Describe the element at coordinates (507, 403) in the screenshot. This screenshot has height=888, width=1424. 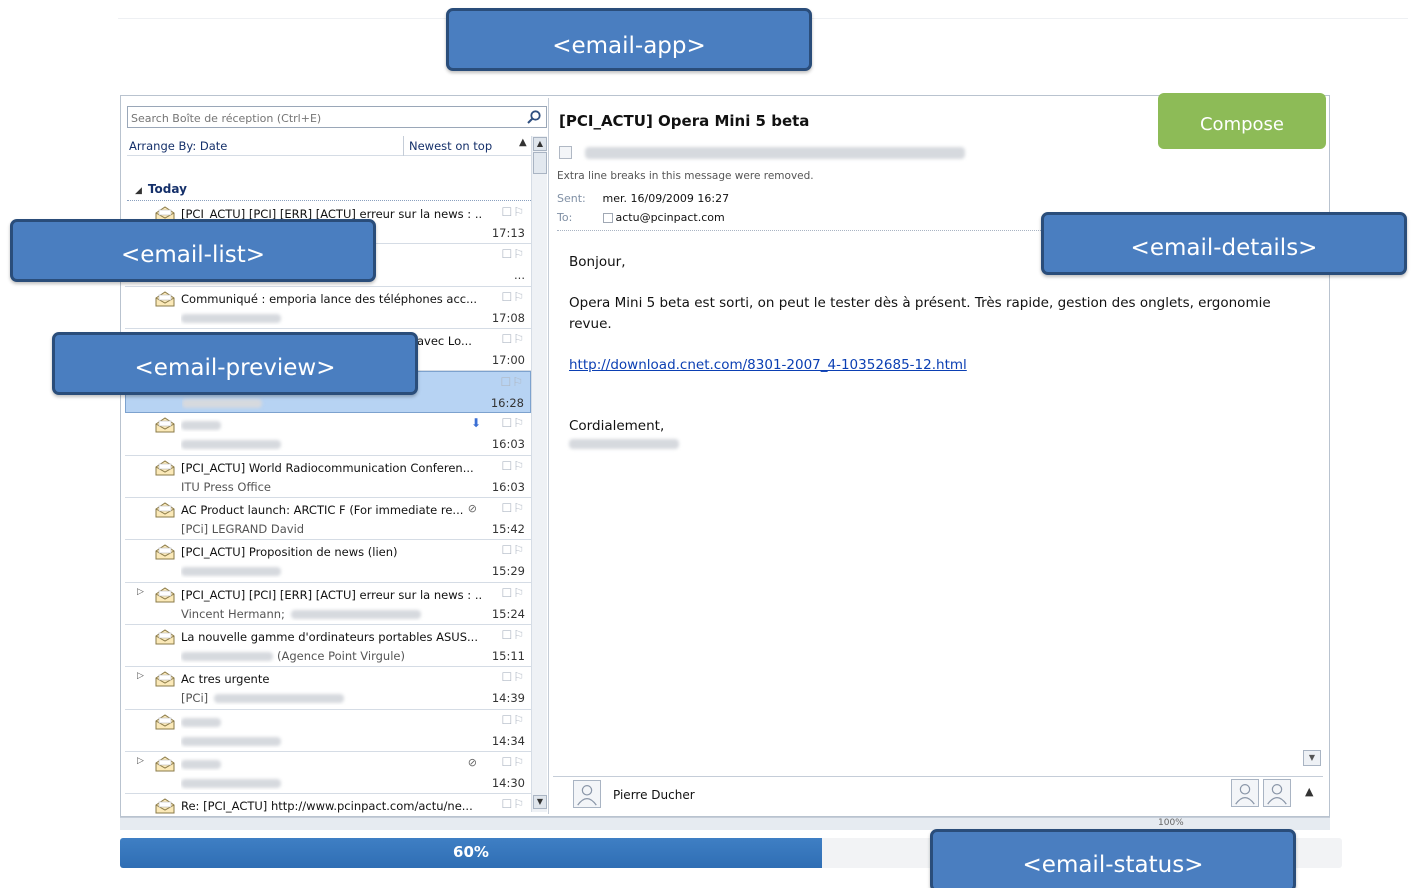
I see `email-time: 16:28` at that location.